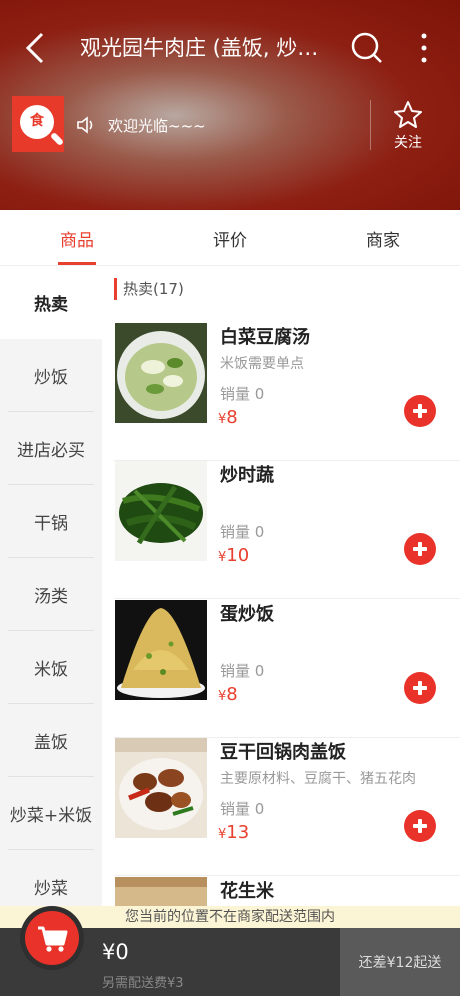 The width and height of the screenshot is (460, 996). I want to click on category-must-buy: 进店必买, so click(51, 448).